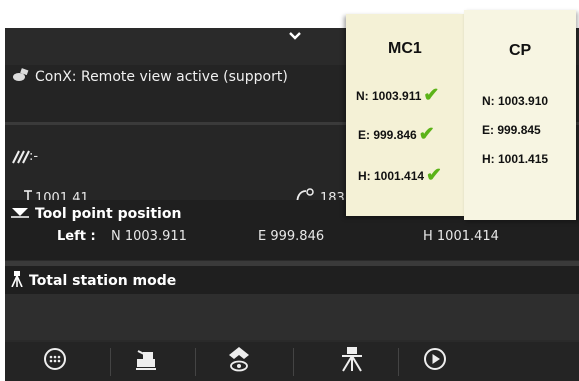 The width and height of the screenshot is (579, 381). Describe the element at coordinates (161, 77) in the screenshot. I see `status-text: ConX: Remote view active (support)` at that location.